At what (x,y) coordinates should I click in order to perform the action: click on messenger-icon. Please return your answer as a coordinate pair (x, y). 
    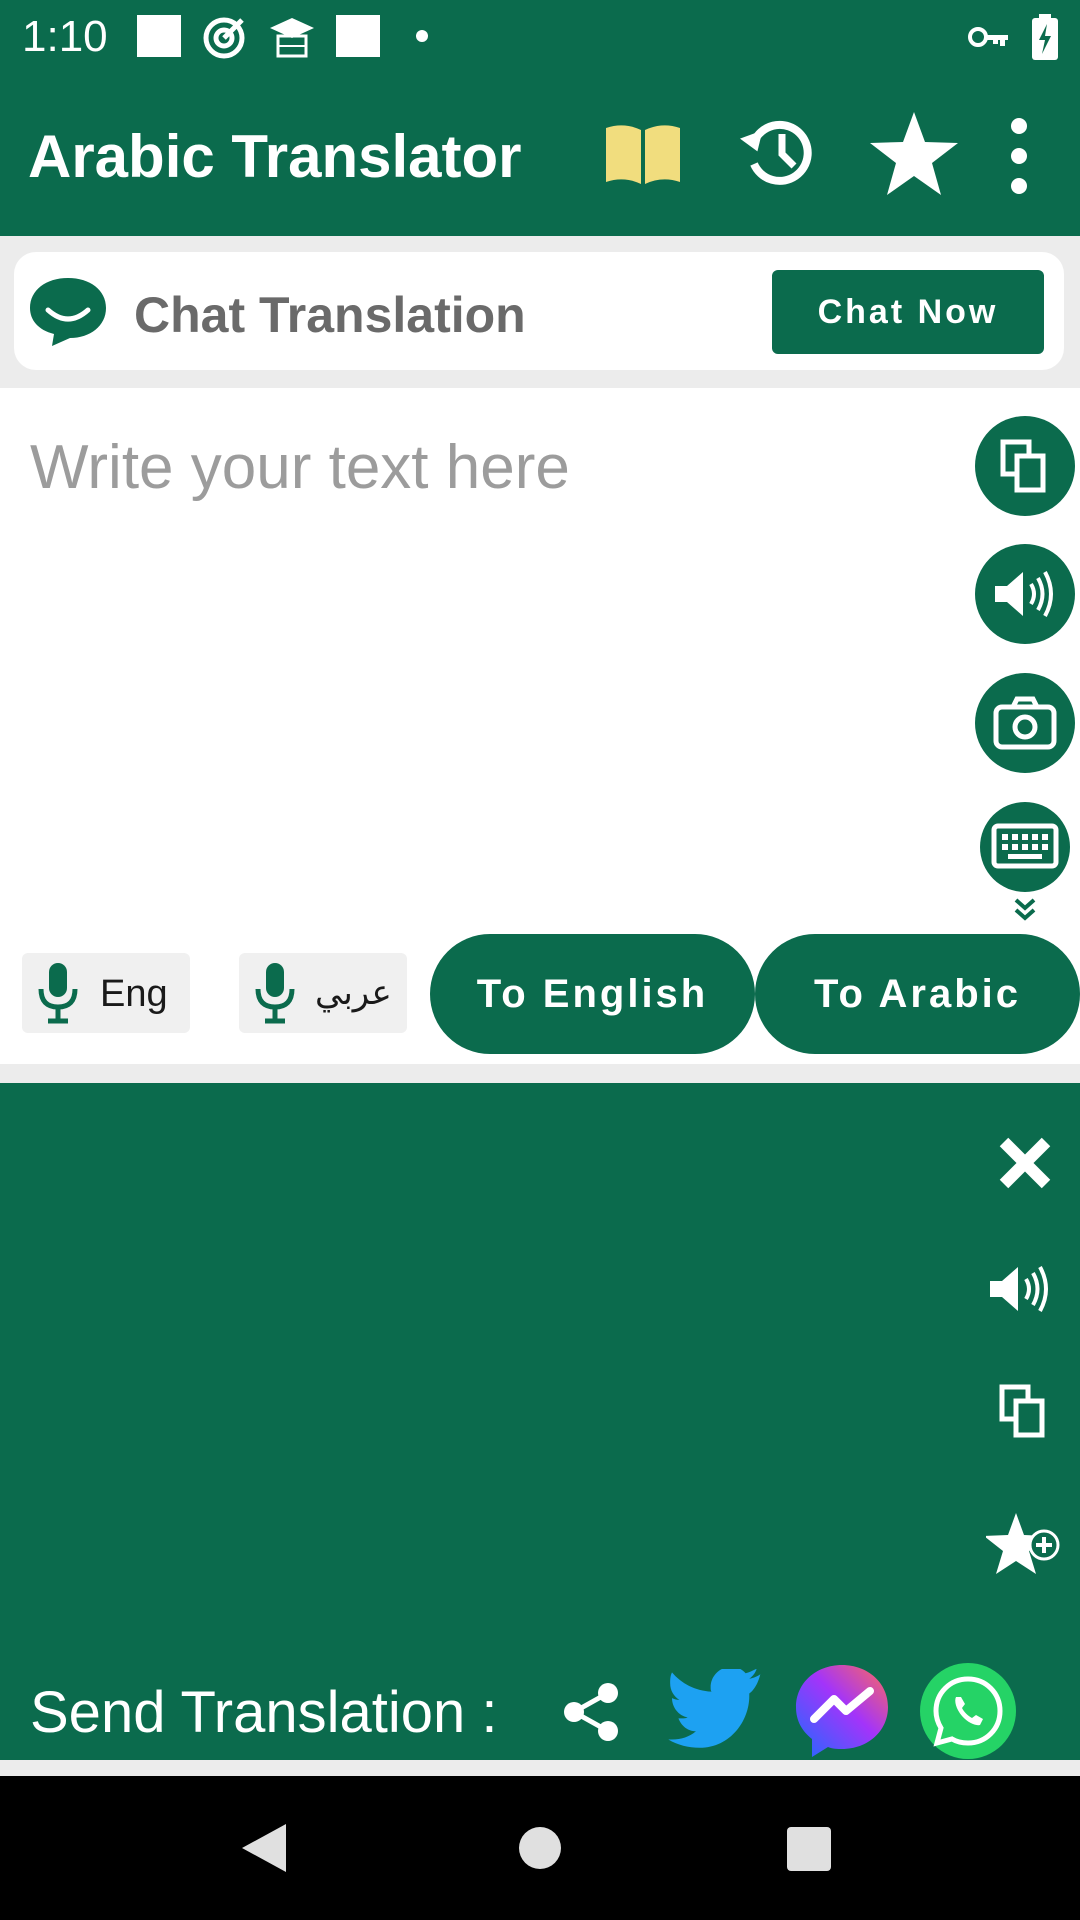
    Looking at the image, I should click on (842, 1711).